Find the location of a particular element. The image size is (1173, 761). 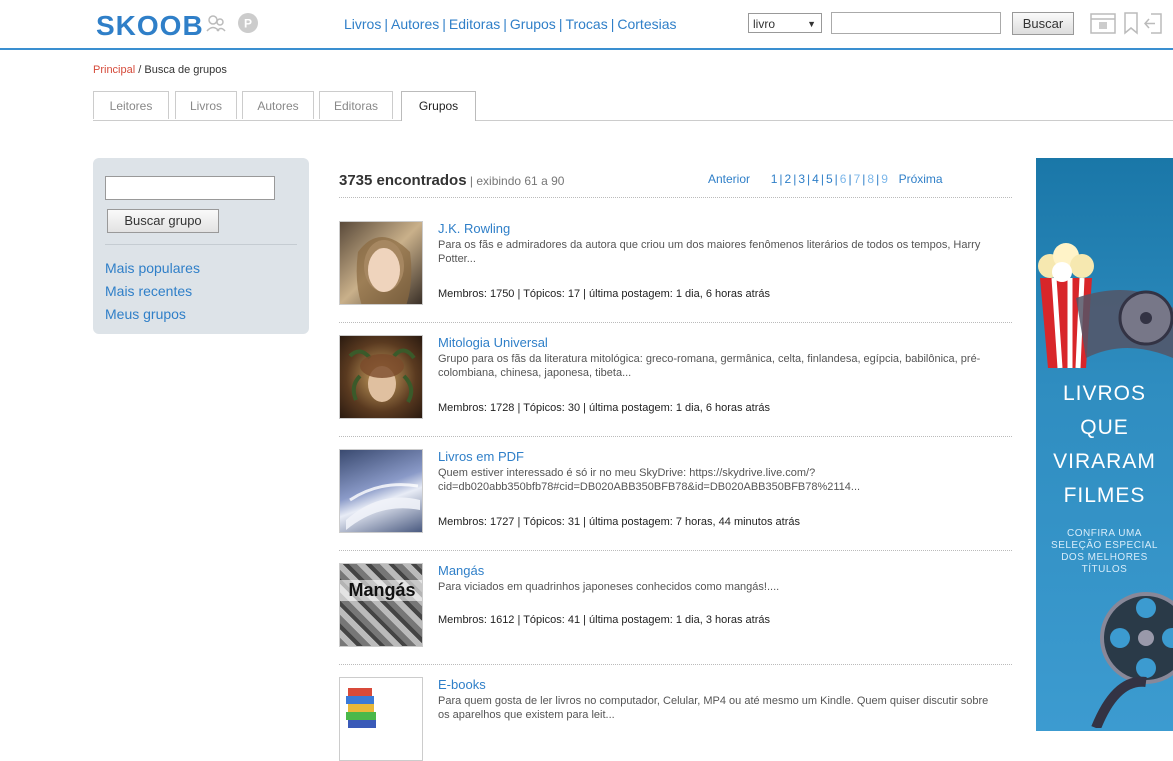

bookmark-icon is located at coordinates (1131, 23).